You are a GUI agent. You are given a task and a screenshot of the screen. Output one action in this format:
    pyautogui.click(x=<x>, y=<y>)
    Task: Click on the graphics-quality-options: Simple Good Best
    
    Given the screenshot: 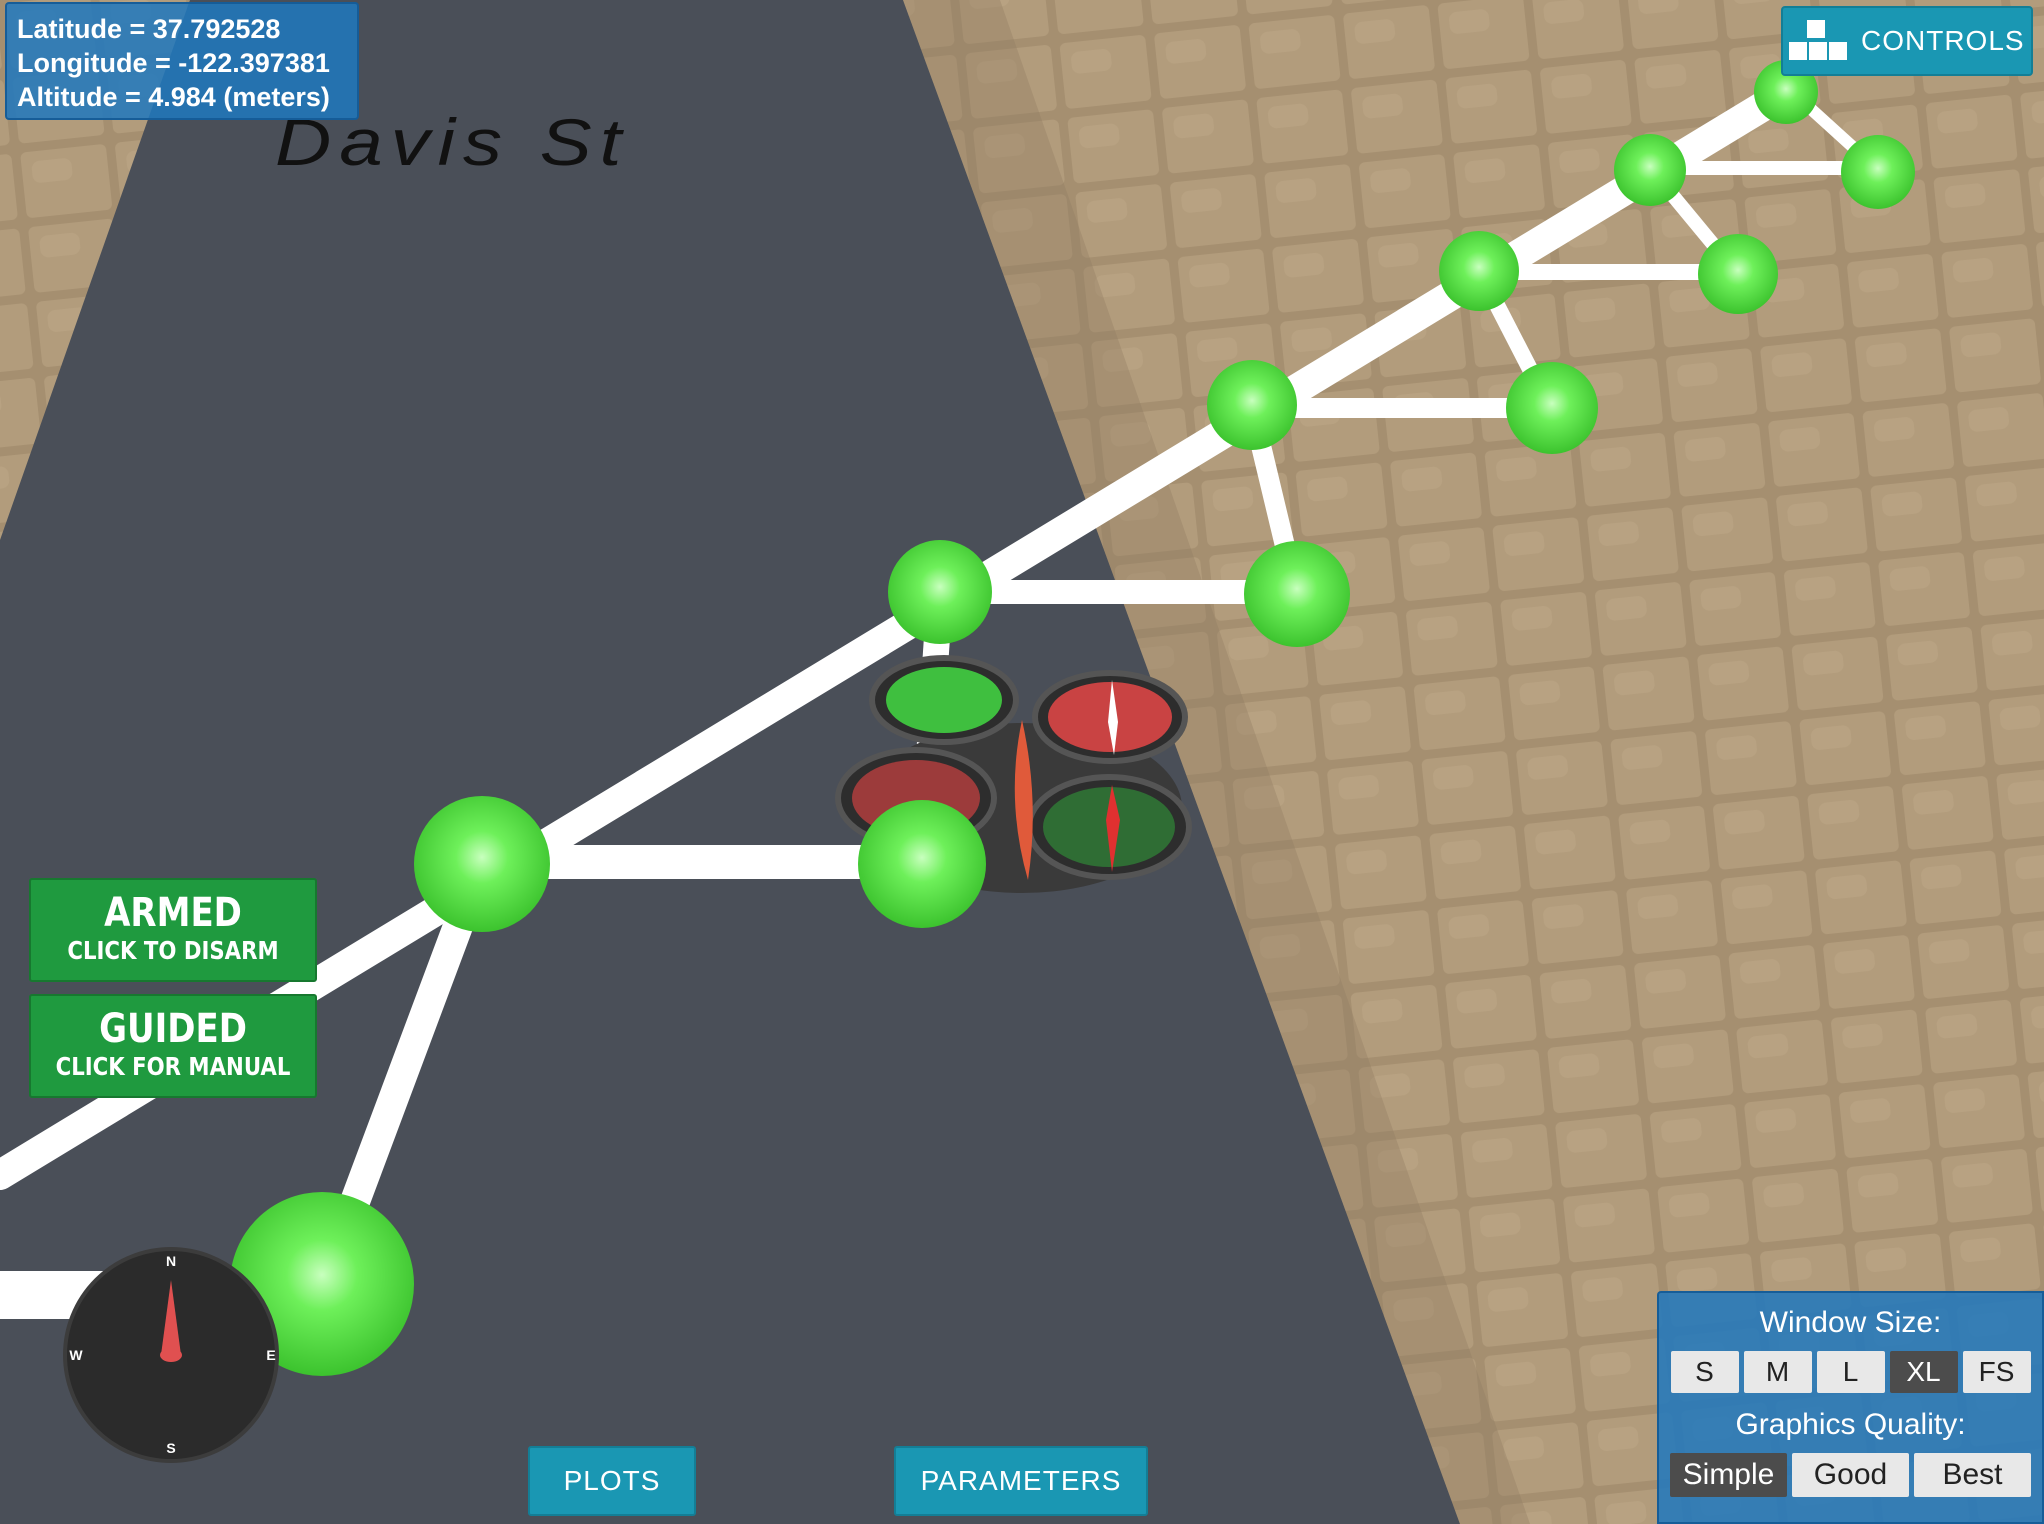 What is the action you would take?
    pyautogui.click(x=1850, y=1475)
    